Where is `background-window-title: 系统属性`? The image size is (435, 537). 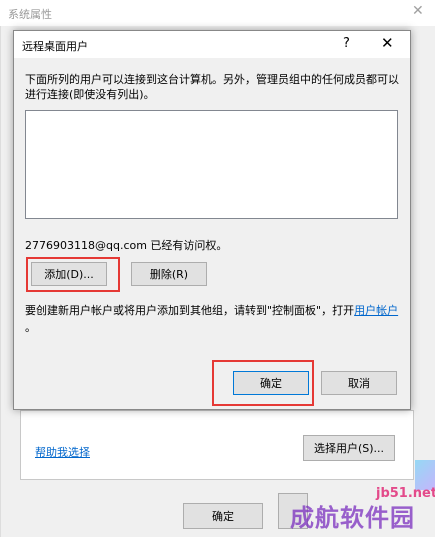 background-window-title: 系统属性 is located at coordinates (30, 14).